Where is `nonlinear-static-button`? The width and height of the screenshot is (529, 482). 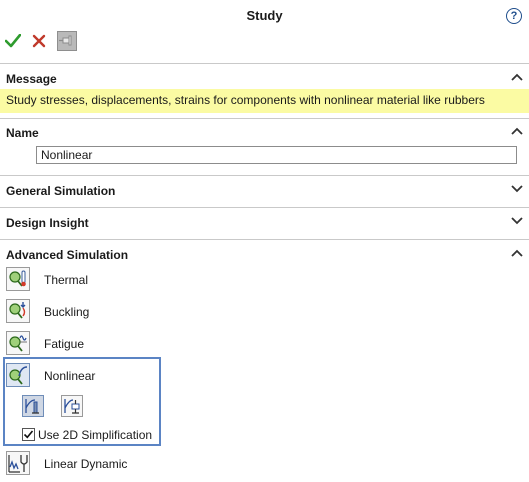
nonlinear-static-button is located at coordinates (33, 406).